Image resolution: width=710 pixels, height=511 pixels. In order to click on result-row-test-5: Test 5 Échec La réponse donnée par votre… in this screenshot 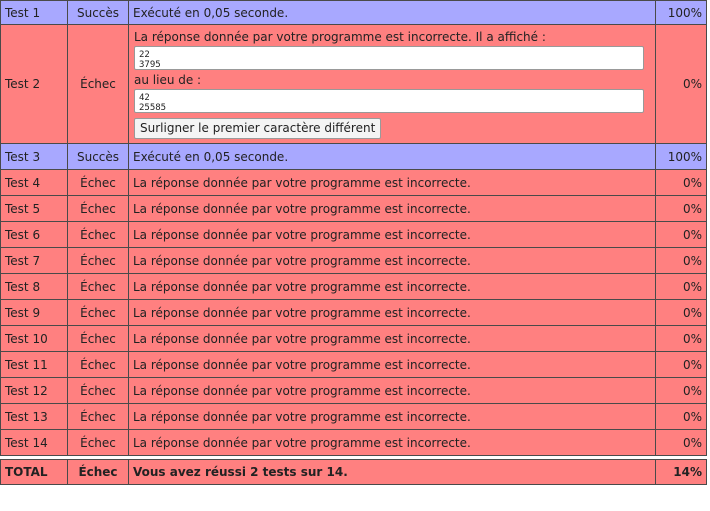, I will do `click(353, 208)`.